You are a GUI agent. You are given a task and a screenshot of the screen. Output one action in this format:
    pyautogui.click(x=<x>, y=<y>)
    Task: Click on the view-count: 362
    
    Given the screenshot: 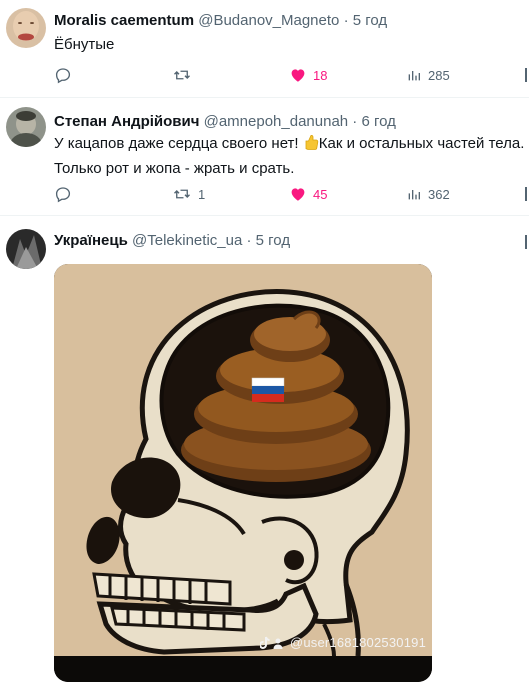 What is the action you would take?
    pyautogui.click(x=439, y=194)
    